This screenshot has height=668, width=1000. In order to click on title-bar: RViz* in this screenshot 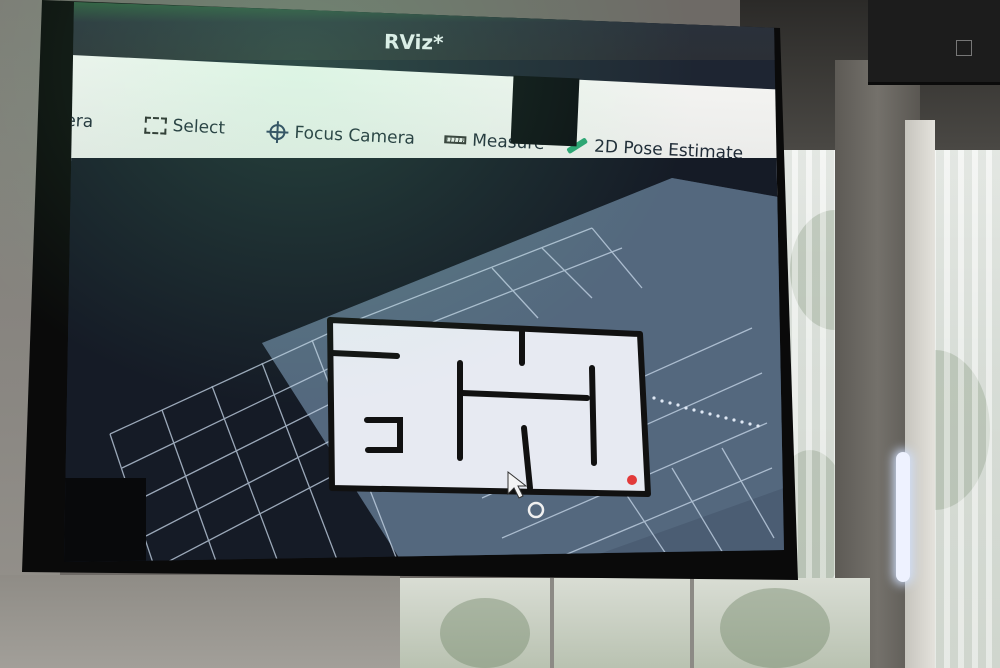, I will do `click(424, 31)`.